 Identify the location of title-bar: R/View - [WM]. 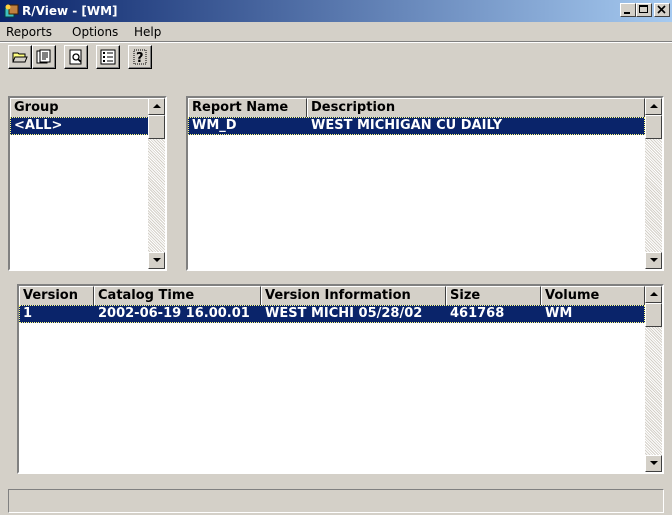
(336, 11).